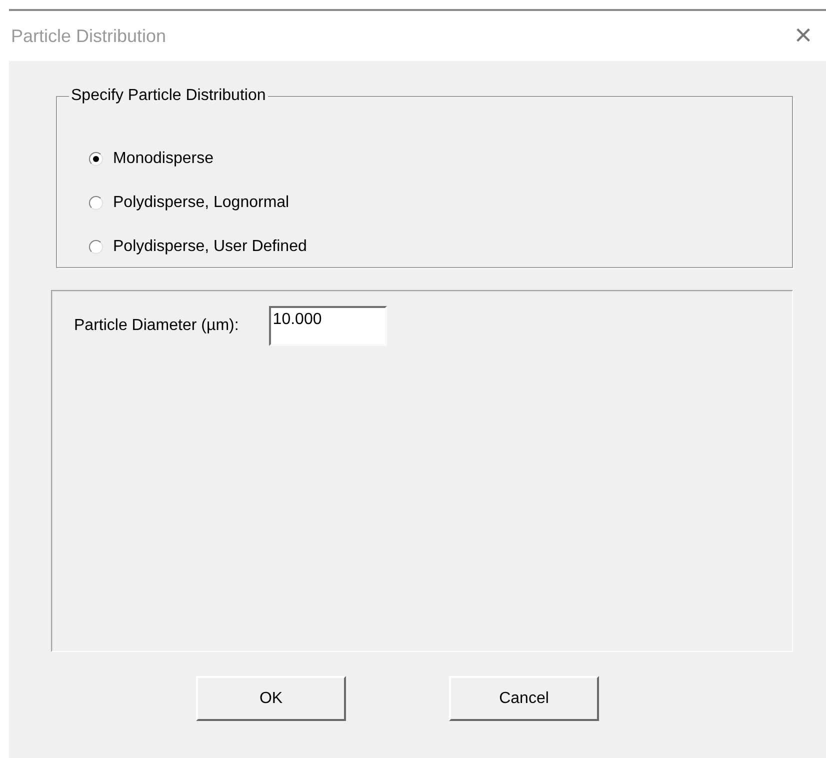  I want to click on window-title: Particle Distribution, so click(88, 36).